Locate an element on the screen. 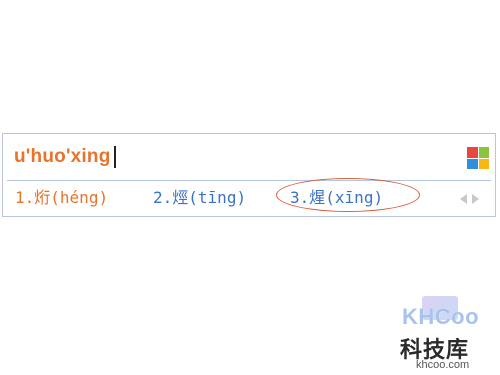 This screenshot has height=375, width=500. watermark-domain: khcoo.com is located at coordinates (443, 365).